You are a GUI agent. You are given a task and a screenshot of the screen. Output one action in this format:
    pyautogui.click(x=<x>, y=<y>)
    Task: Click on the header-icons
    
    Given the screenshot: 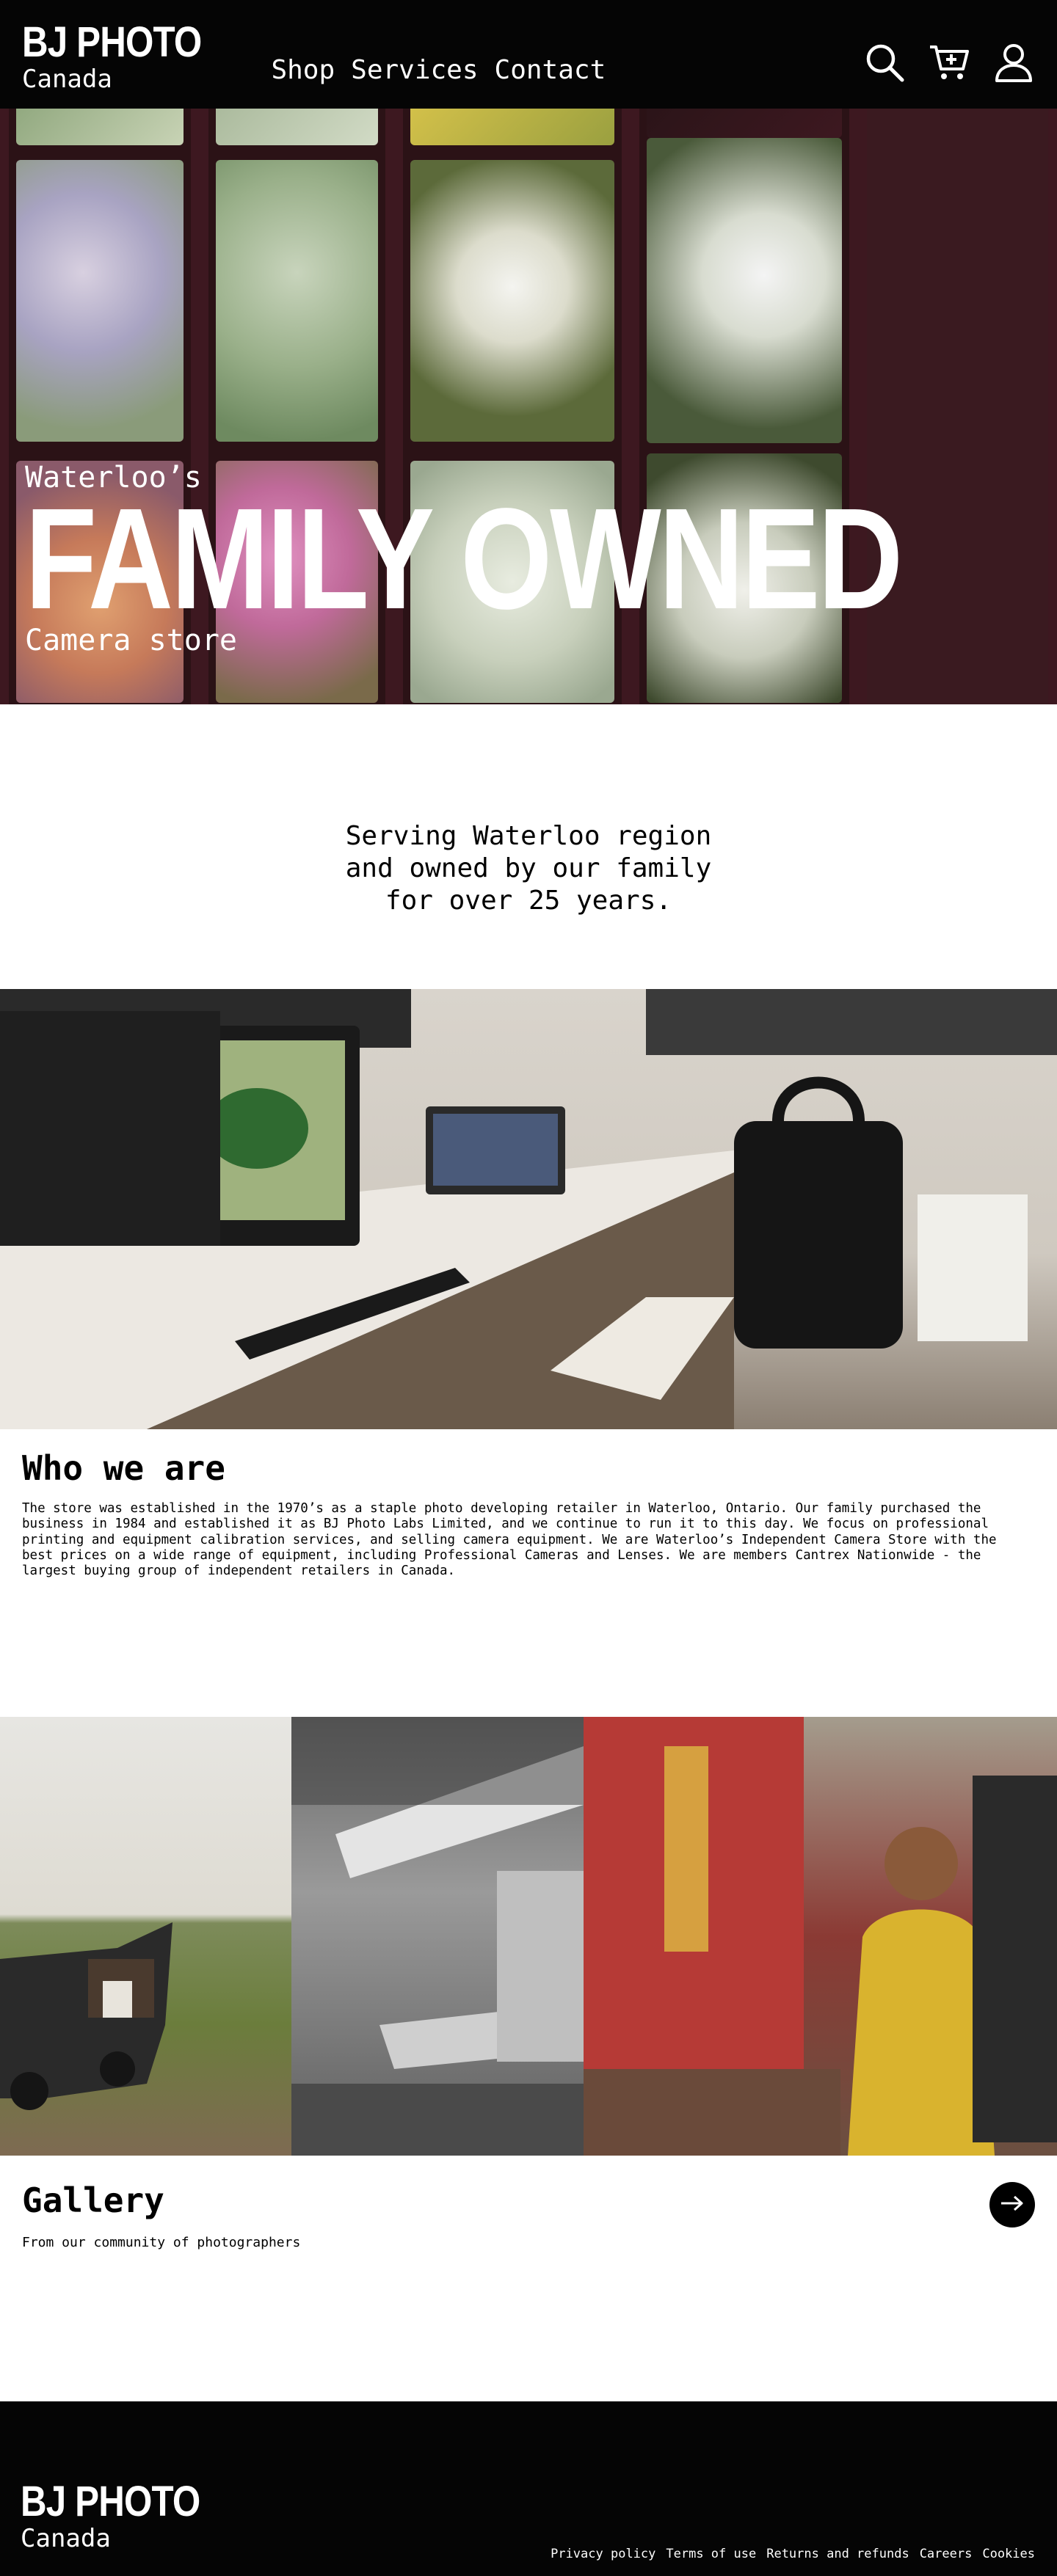 What is the action you would take?
    pyautogui.click(x=949, y=63)
    